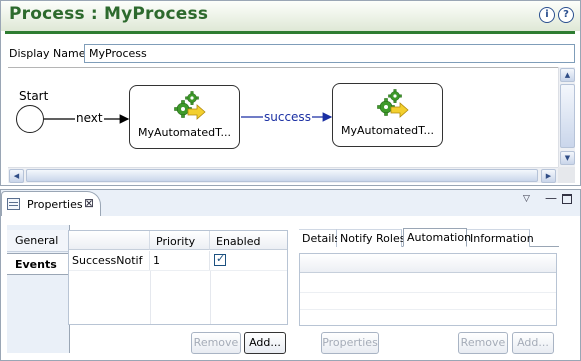 The image size is (581, 361). I want to click on edge-success-label: success, so click(287, 117).